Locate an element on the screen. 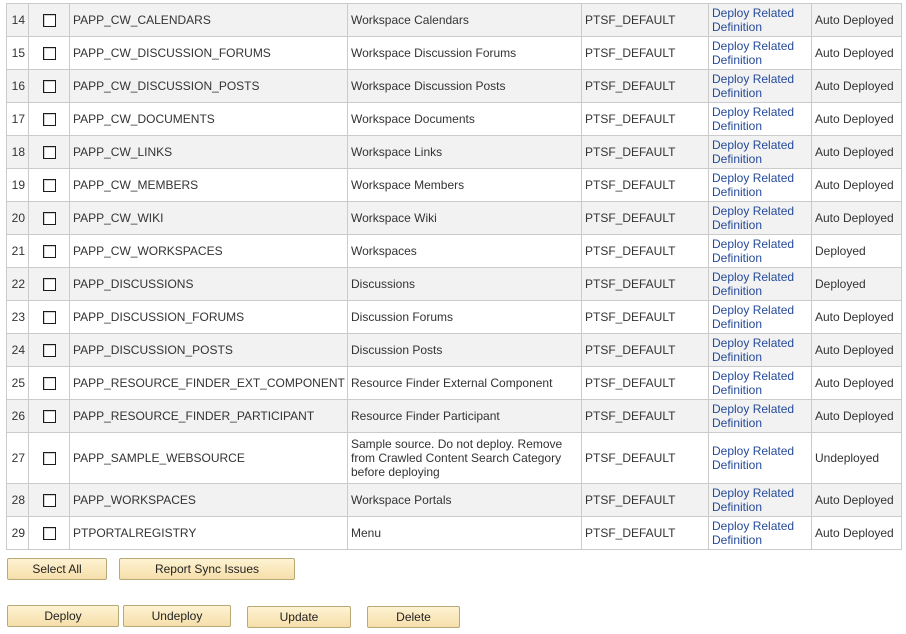 The height and width of the screenshot is (634, 906). definition-description: Workspace Wiki is located at coordinates (464, 218).